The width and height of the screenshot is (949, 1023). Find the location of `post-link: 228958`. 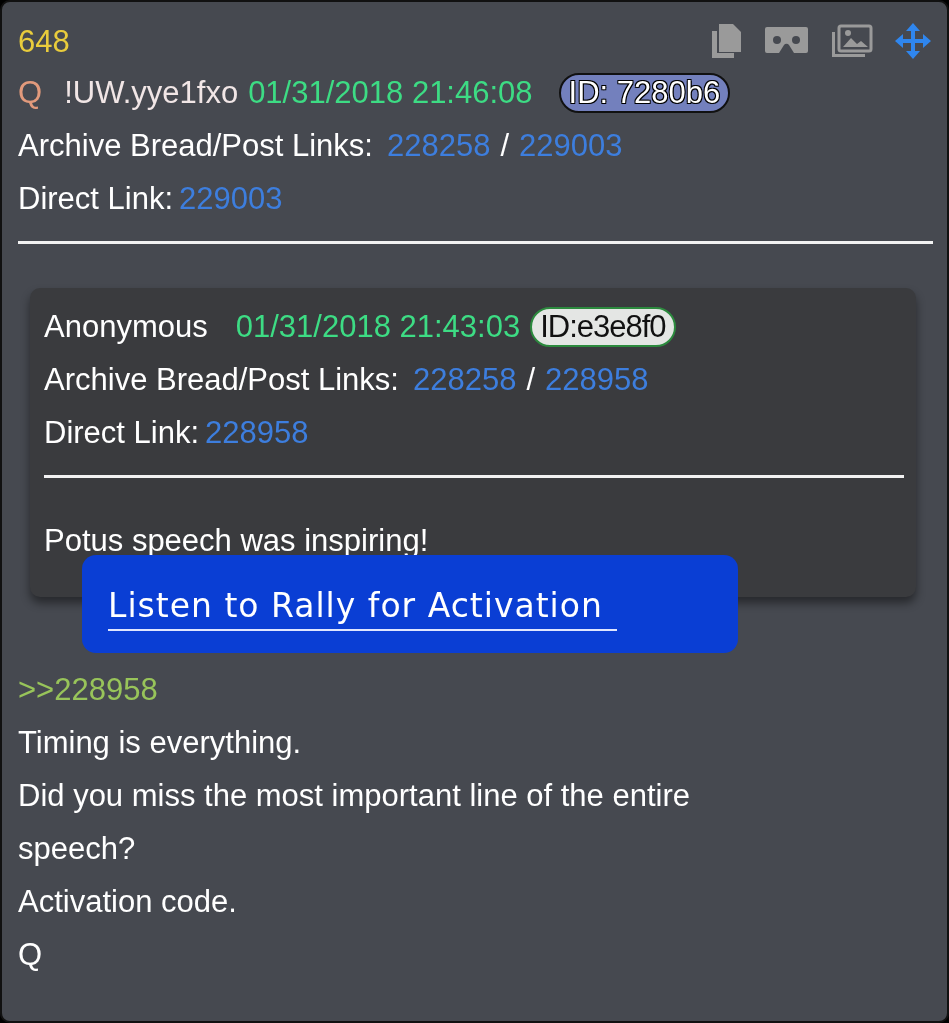

post-link: 228958 is located at coordinates (597, 379).